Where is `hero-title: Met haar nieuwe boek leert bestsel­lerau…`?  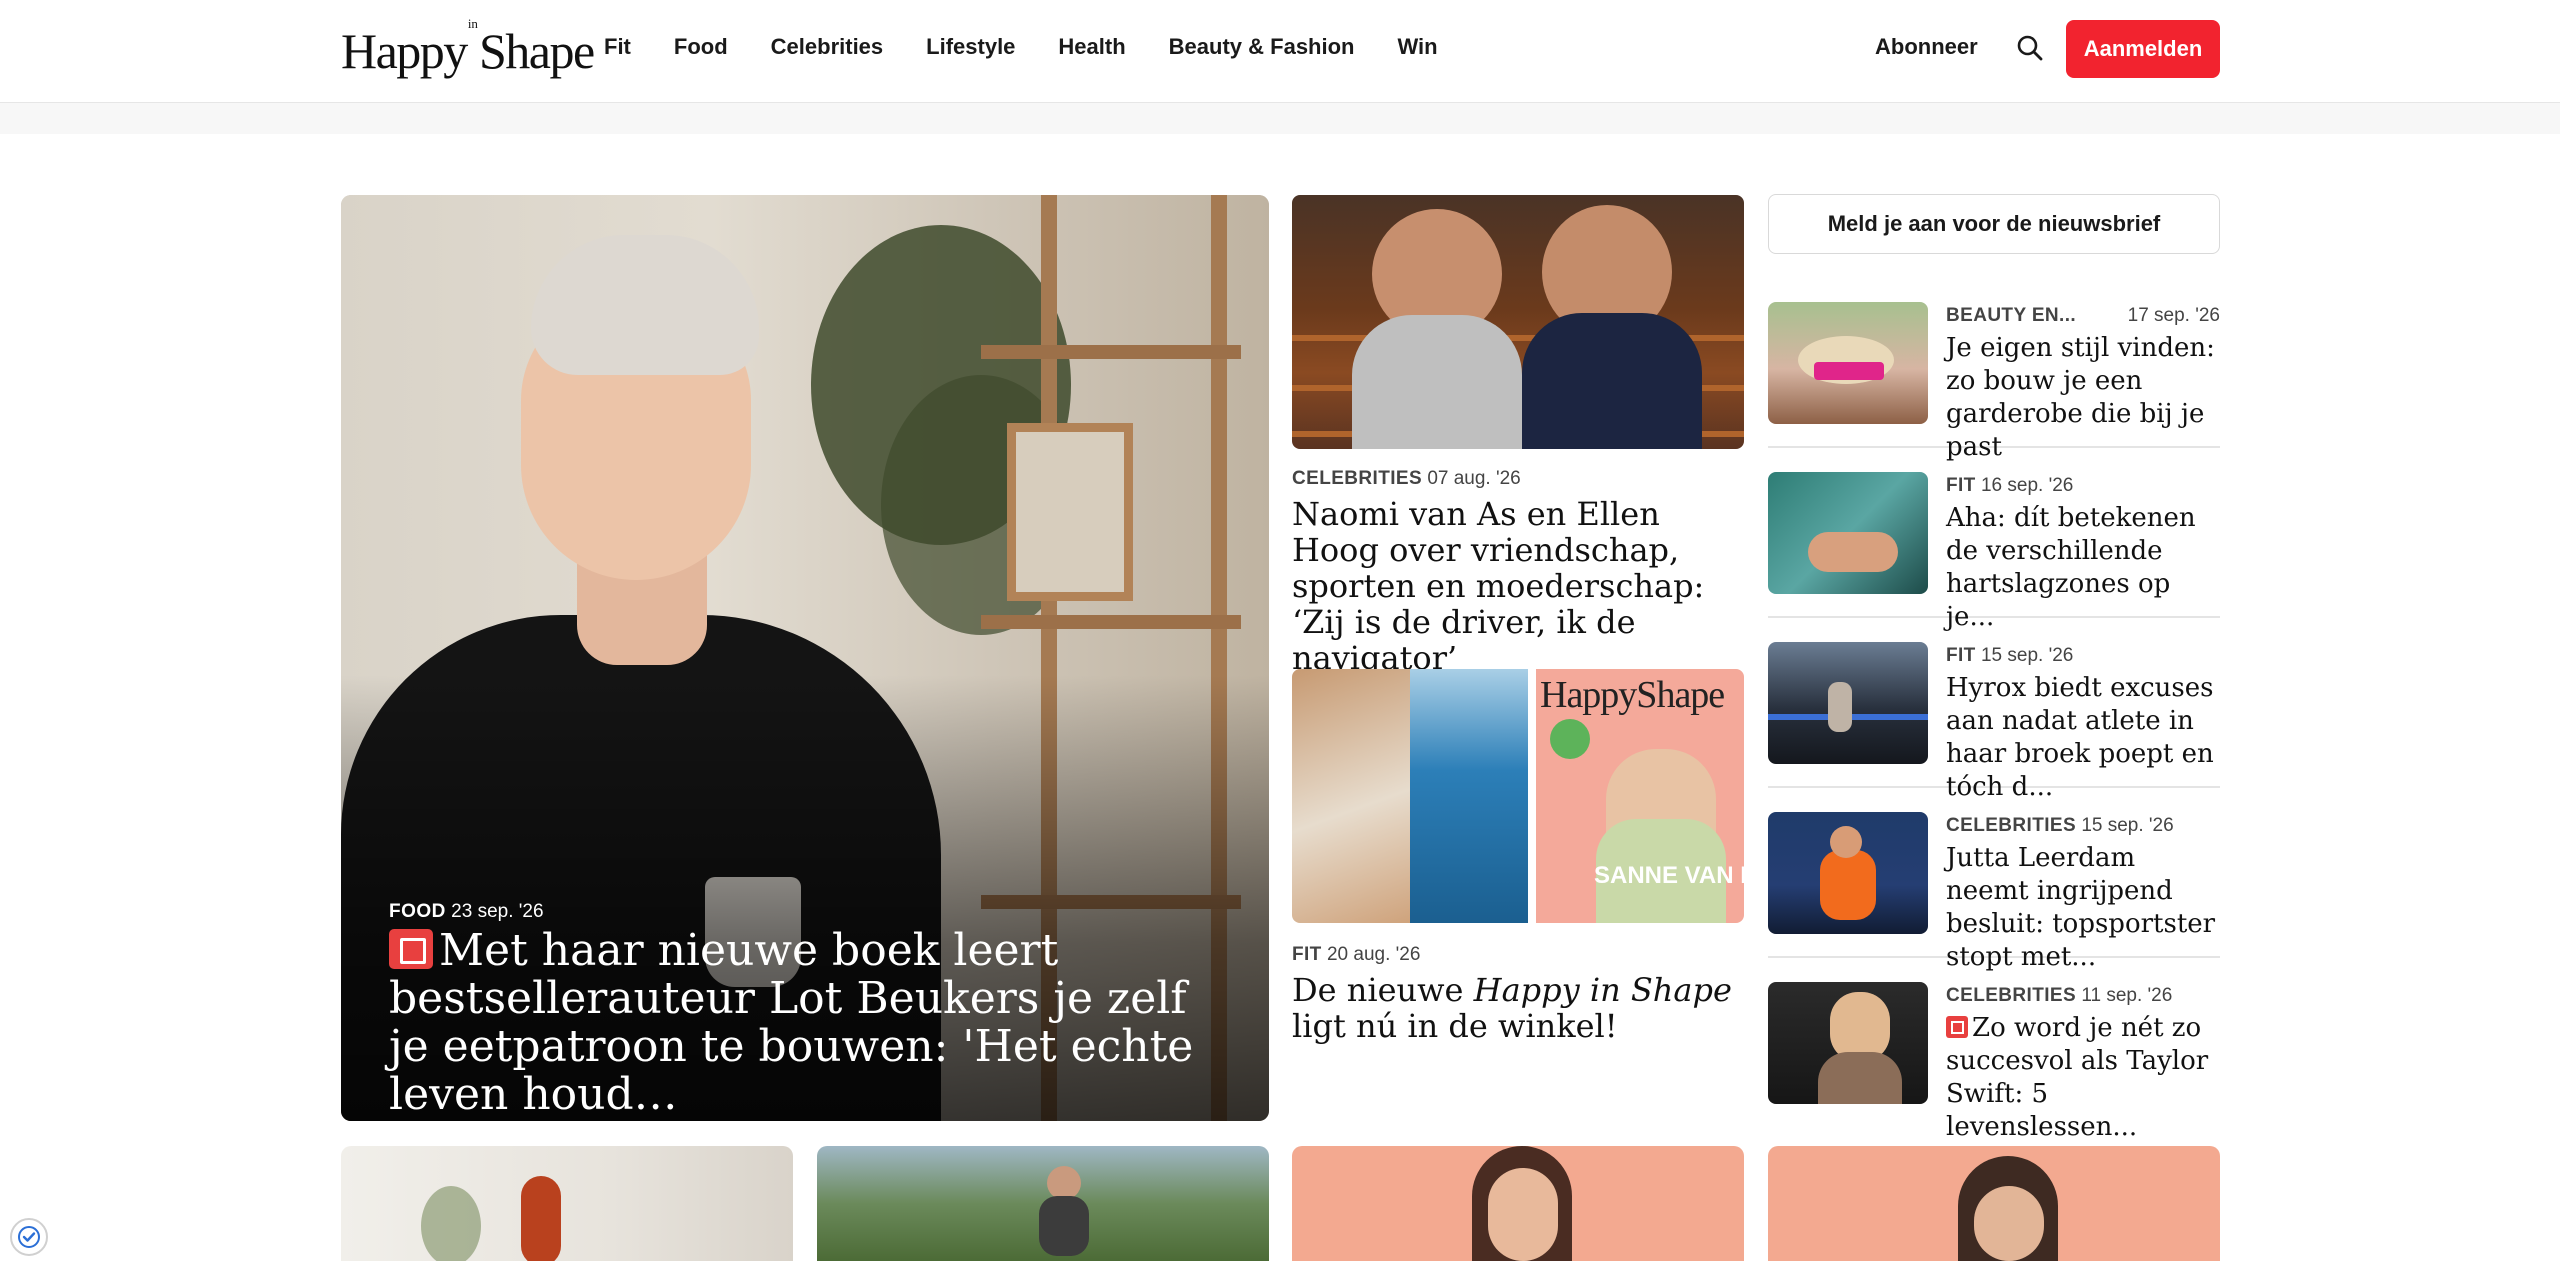
hero-title: Met haar nieuwe boek leert bestsel­lerau… is located at coordinates (809, 1023).